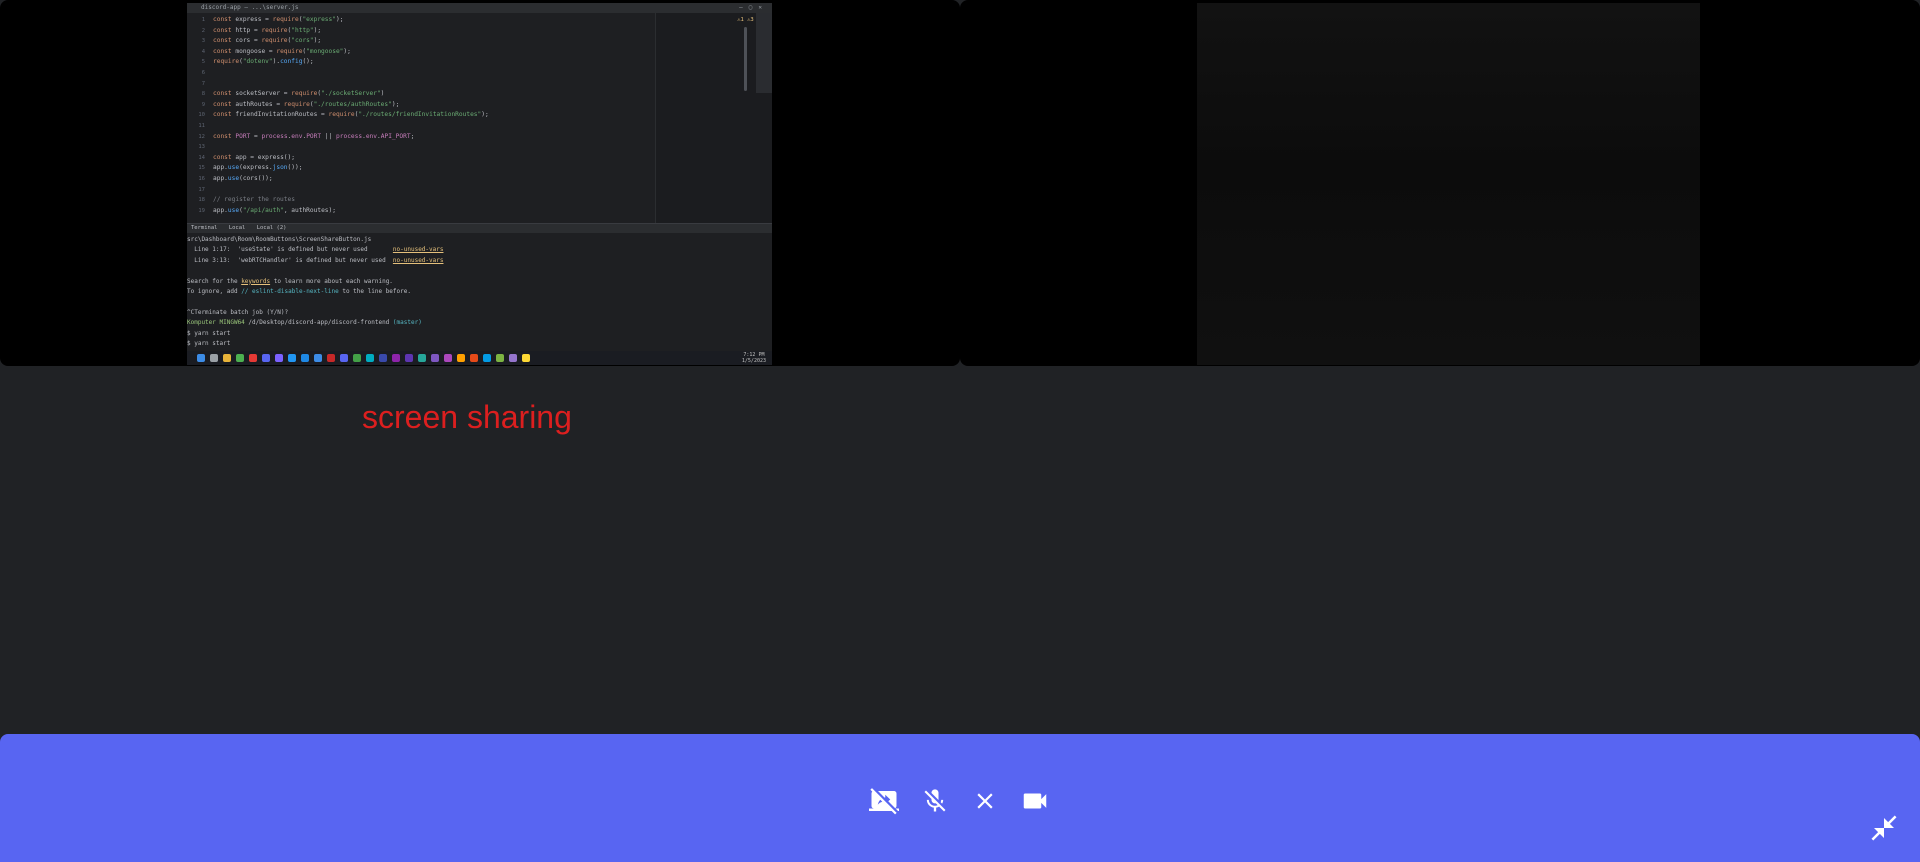 Image resolution: width=1920 pixels, height=862 pixels. I want to click on minimize-room-button, so click(1884, 828).